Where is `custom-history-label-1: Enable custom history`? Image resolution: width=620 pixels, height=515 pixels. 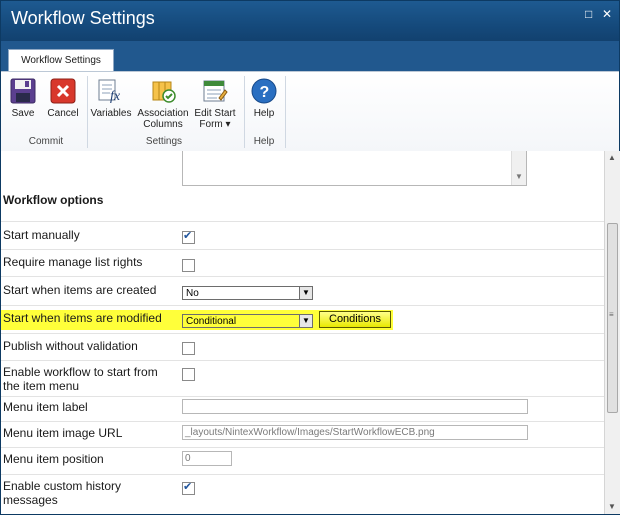
custom-history-label-1: Enable custom history is located at coordinates (62, 486).